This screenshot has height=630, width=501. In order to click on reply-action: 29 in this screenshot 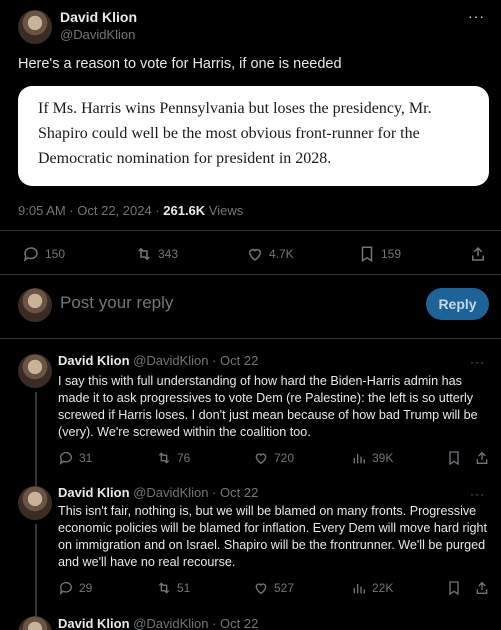, I will do `click(75, 588)`.